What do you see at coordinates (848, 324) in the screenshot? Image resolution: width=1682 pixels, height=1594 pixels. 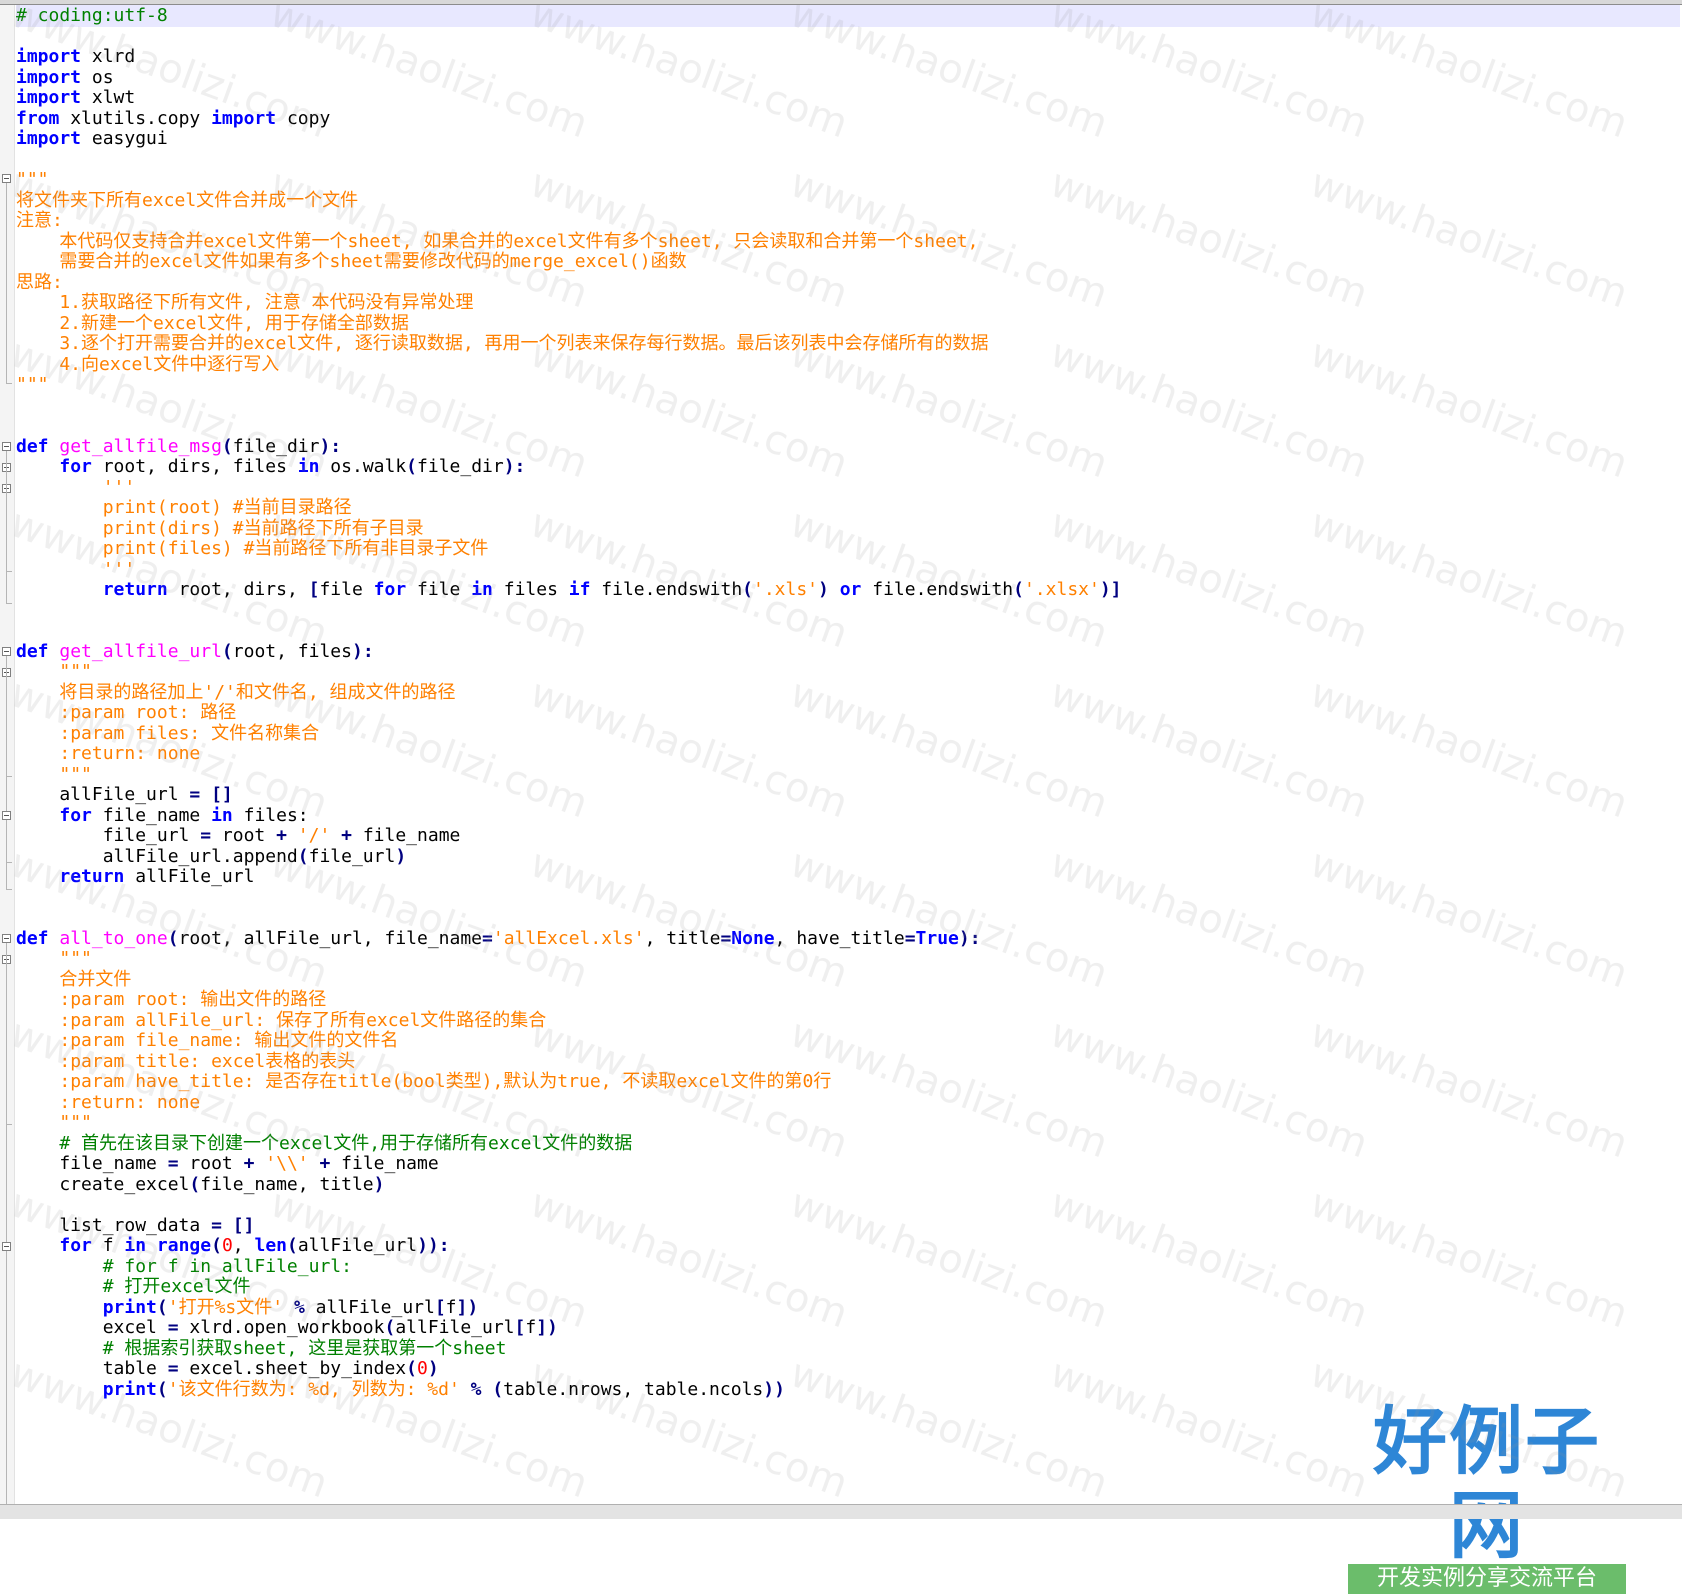 I see `code-line: 2.新建一个excel文件, 用于存储全部数据` at bounding box center [848, 324].